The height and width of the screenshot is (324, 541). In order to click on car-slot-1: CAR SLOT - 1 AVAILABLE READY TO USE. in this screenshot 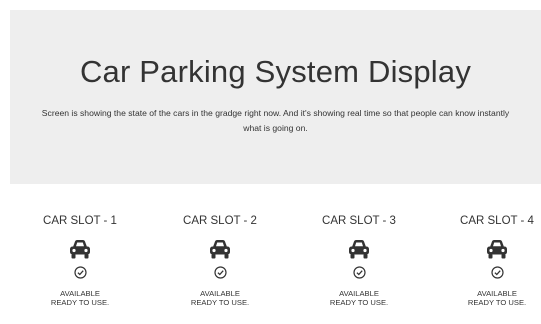, I will do `click(80, 256)`.